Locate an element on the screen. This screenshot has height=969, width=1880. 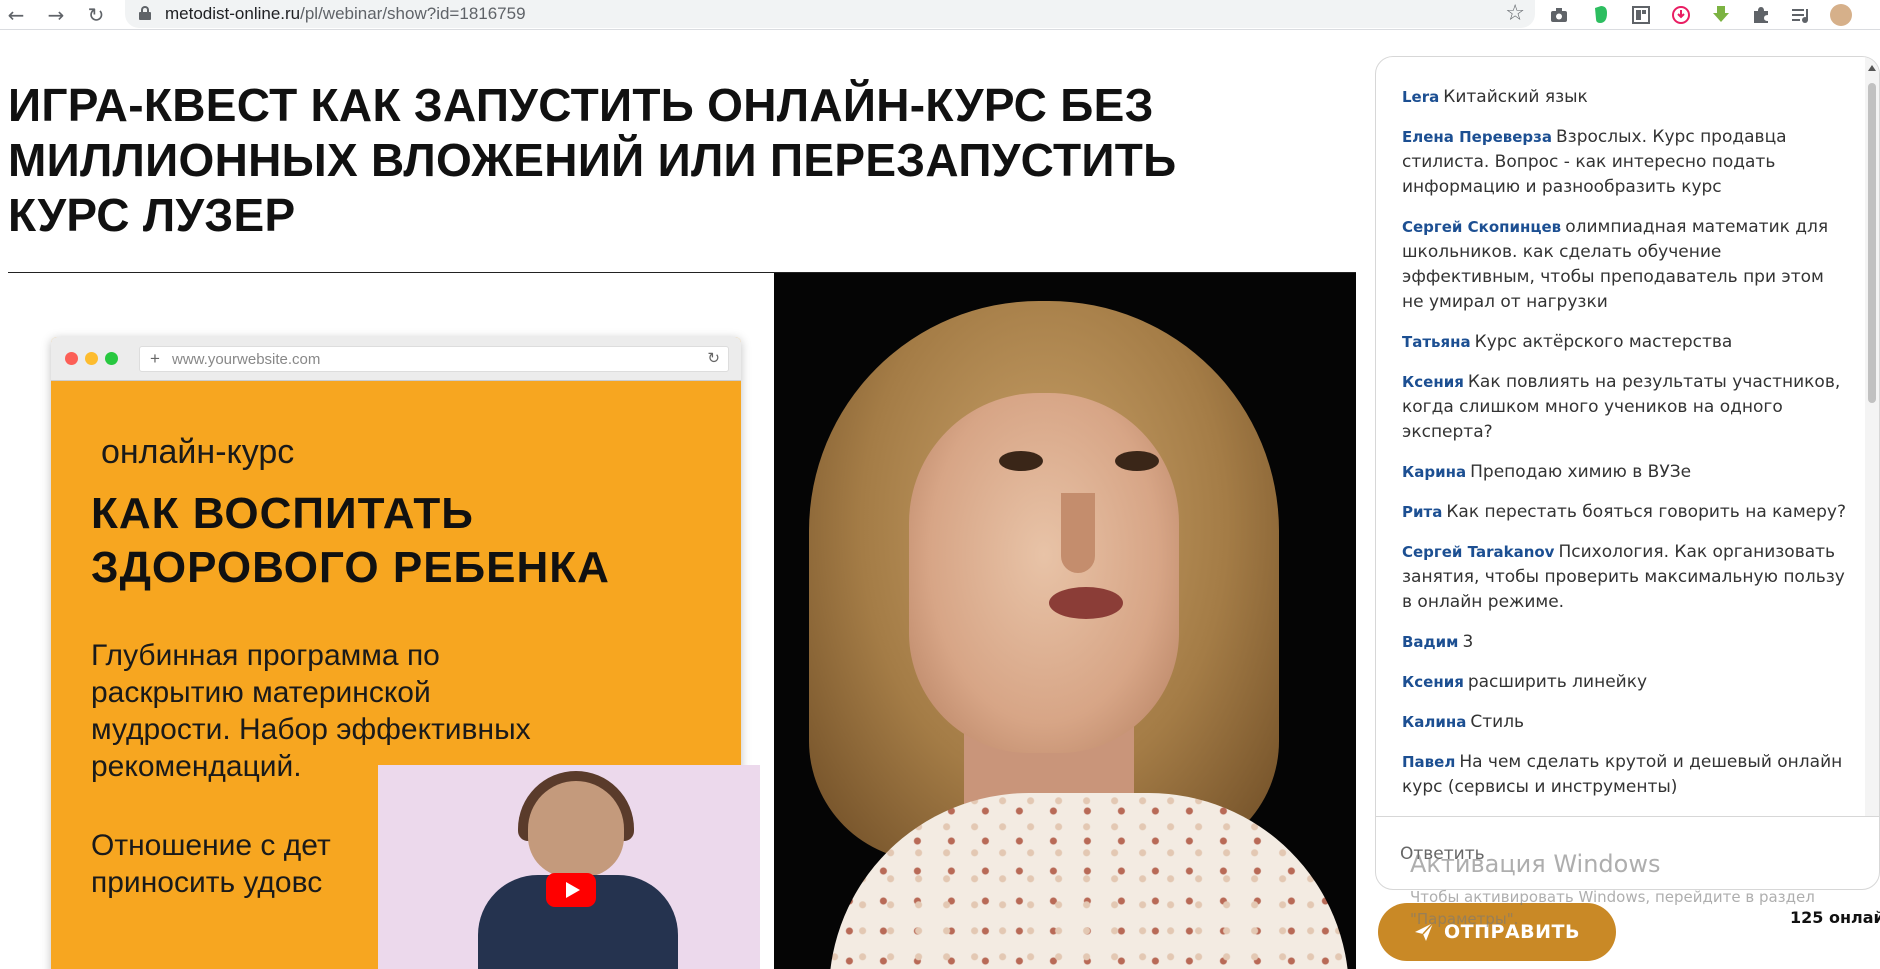
mockup-url-text: www.yourwebsite.com is located at coordinates (246, 359).